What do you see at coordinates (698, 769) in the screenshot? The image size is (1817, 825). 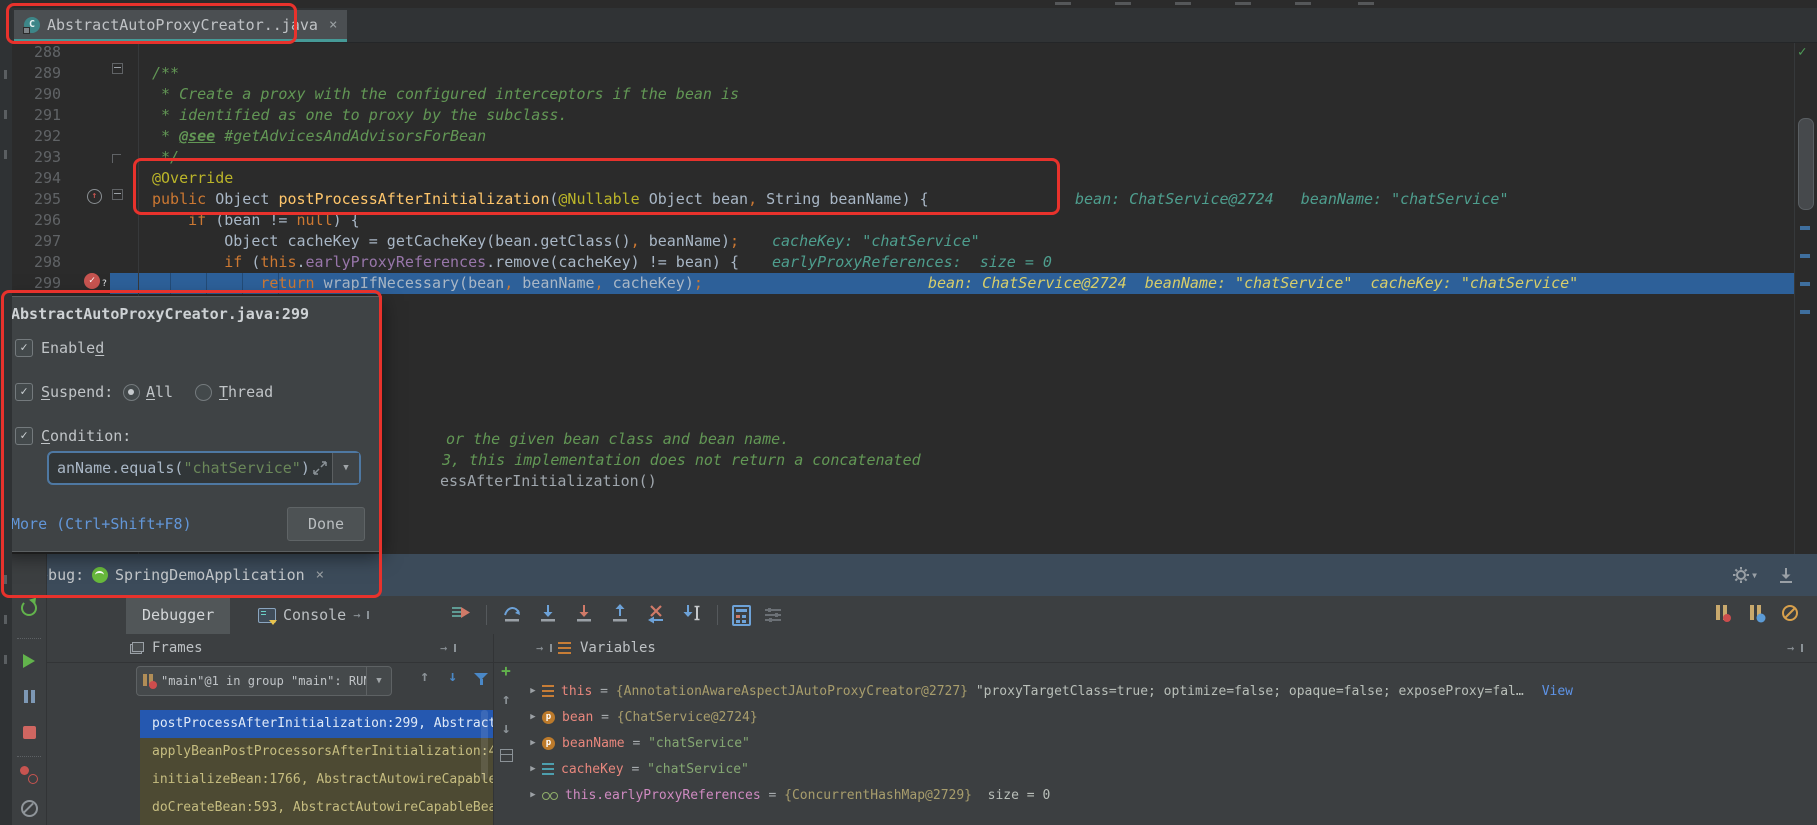 I see `variable-value: "chatService"` at bounding box center [698, 769].